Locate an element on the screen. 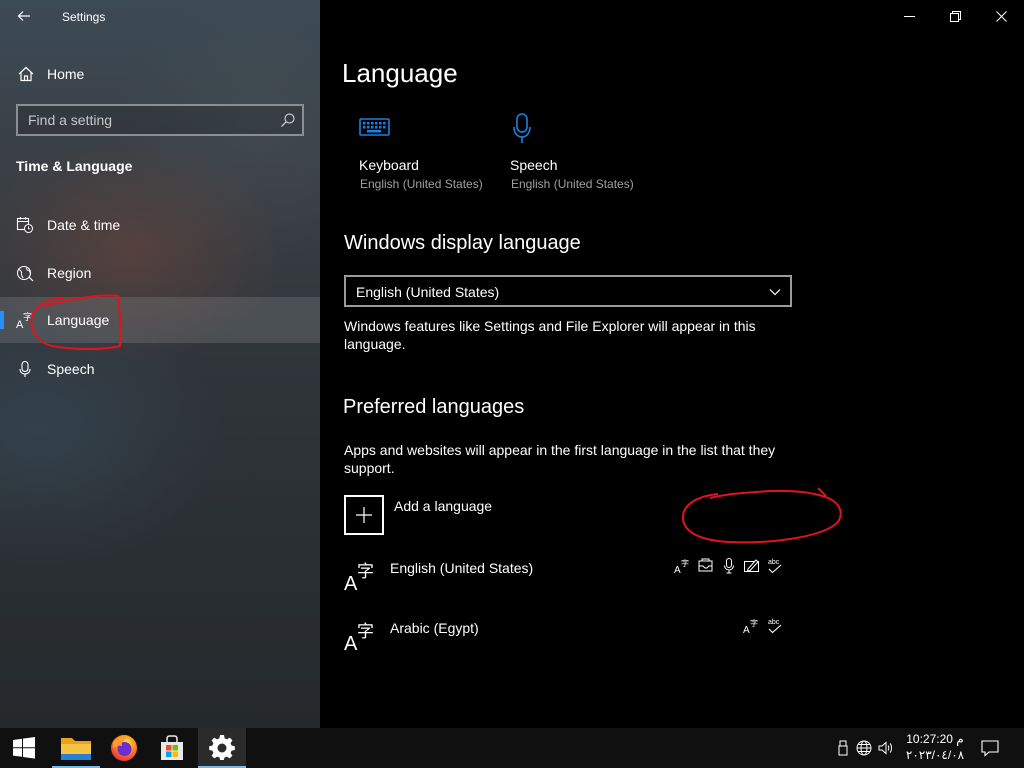  taskbar-clock: 10:27:20 م ٢٠٢٣/٠٤/٠٨ is located at coordinates (935, 747).